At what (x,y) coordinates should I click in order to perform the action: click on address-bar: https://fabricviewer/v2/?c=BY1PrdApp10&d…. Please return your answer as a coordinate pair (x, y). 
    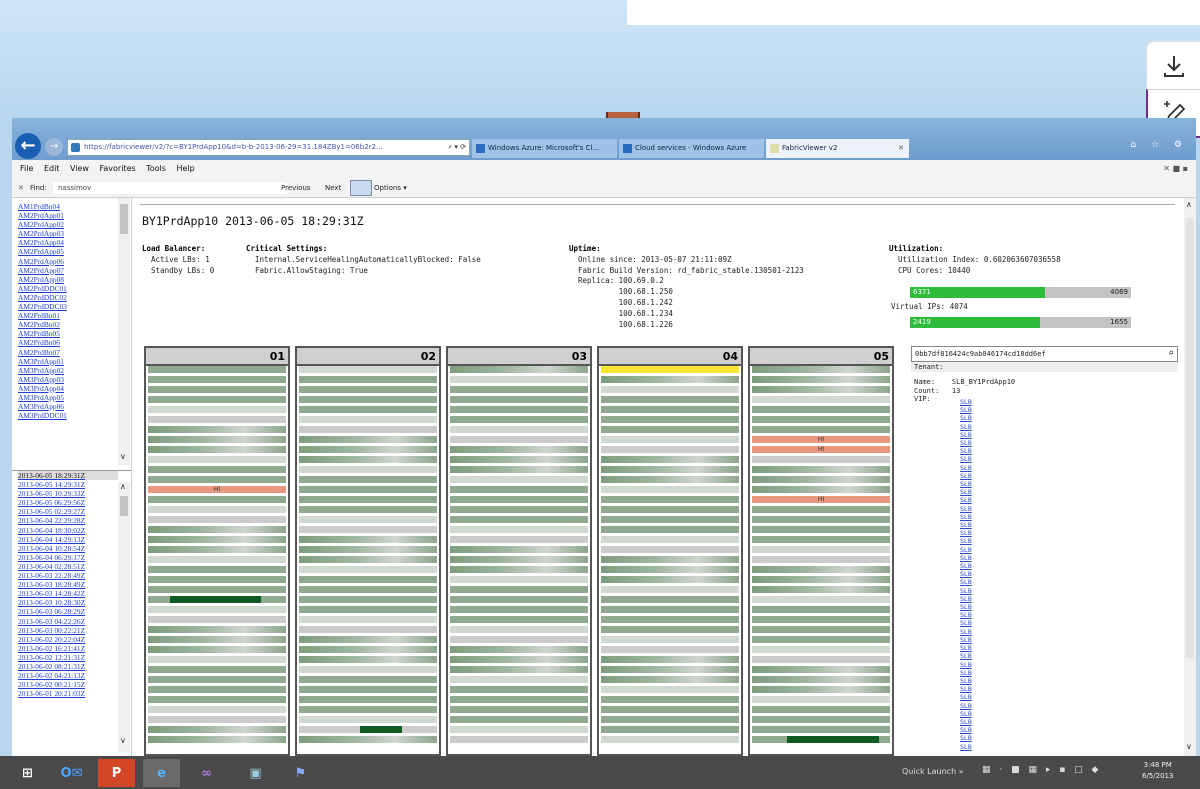
    Looking at the image, I should click on (268, 147).